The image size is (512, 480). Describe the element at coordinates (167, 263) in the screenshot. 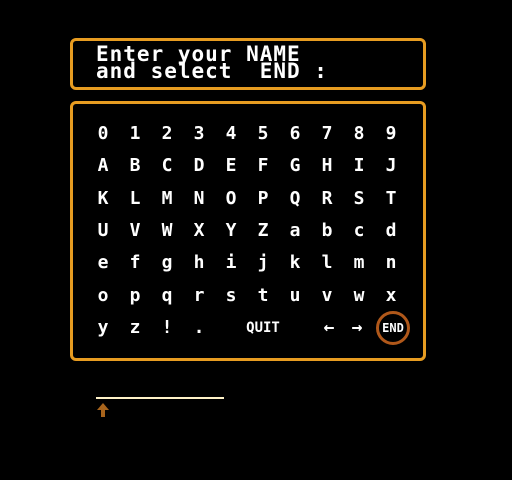

I see `key-lower-g: g` at that location.